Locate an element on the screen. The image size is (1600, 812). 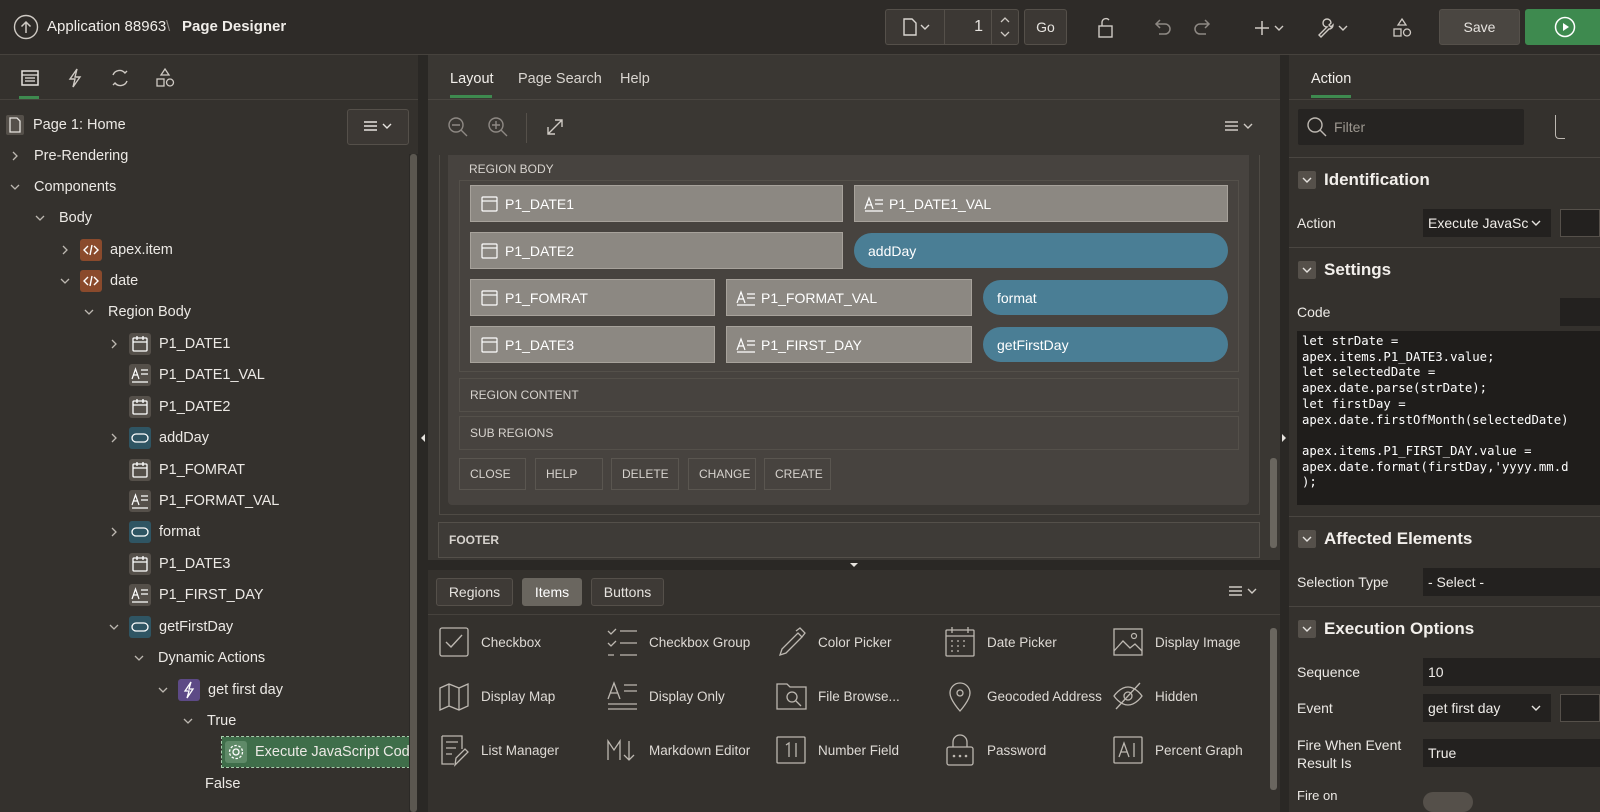
tree-page-node: Page 1: Home is located at coordinates (65, 125).